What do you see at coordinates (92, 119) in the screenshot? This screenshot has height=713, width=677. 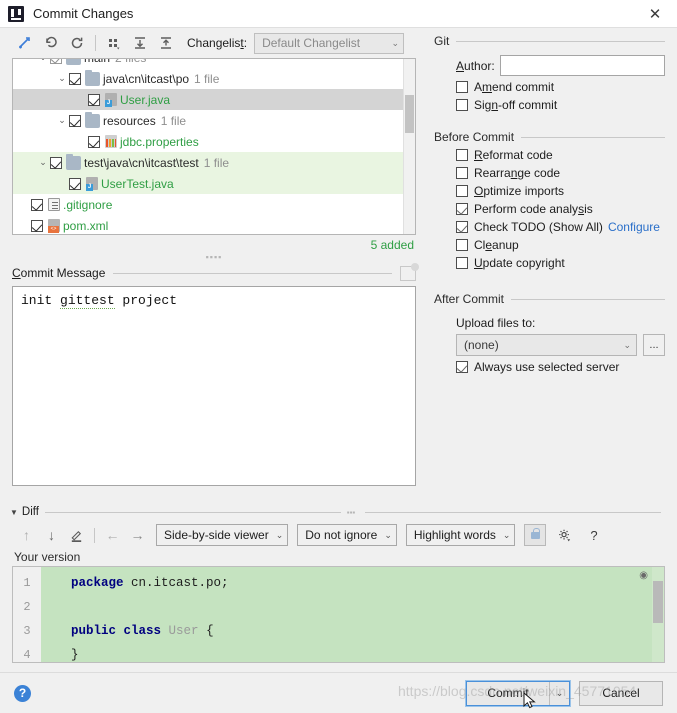 I see `folder-icon` at bounding box center [92, 119].